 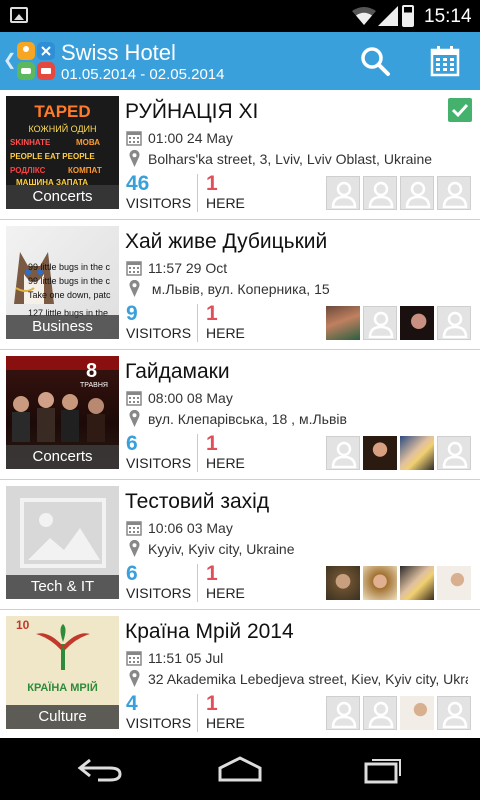 I want to click on status-bar: 15:14, so click(x=240, y=16).